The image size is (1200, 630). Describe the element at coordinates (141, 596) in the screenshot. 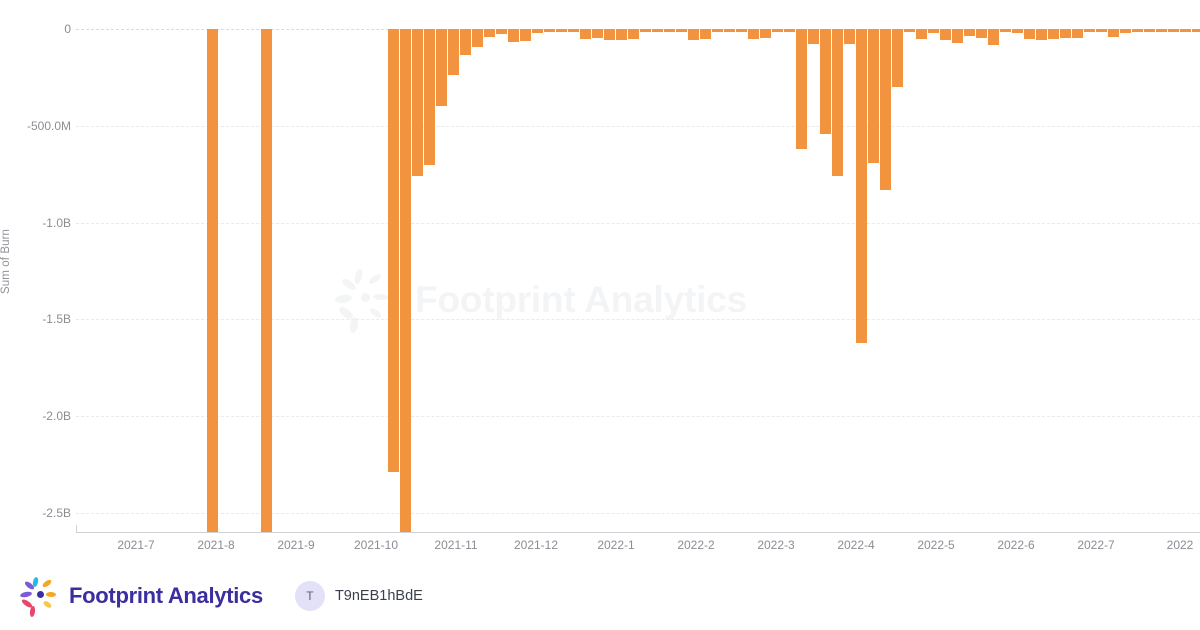

I see `brand: Footprint Analytics` at that location.